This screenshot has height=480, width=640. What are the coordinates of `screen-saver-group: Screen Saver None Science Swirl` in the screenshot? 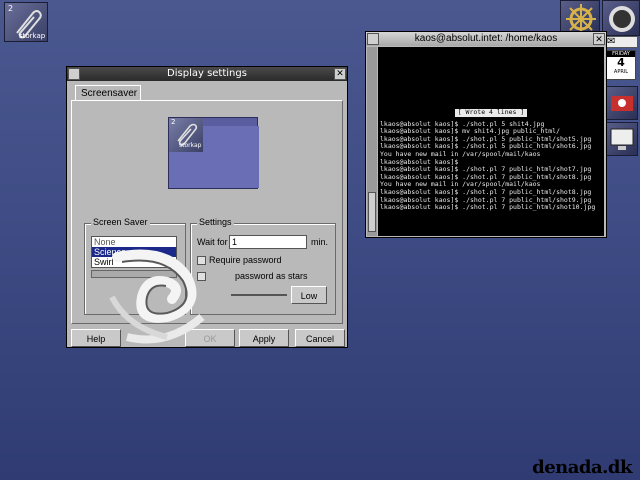 It's located at (135, 266).